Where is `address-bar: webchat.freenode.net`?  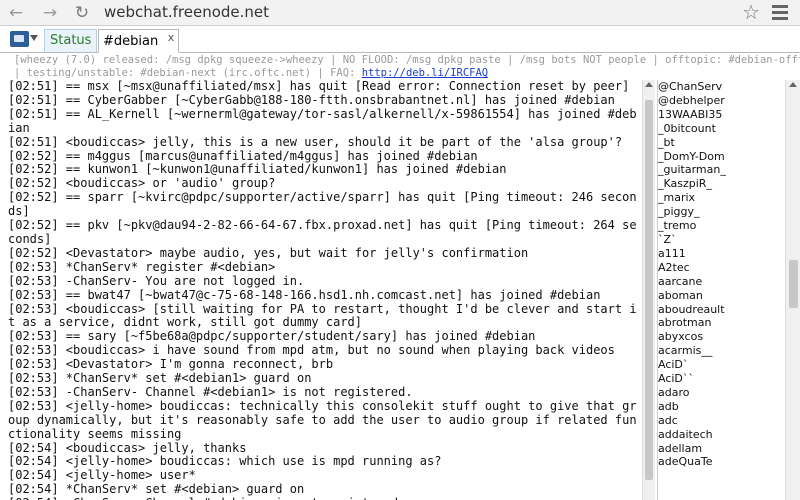
address-bar: webchat.freenode.net is located at coordinates (186, 12).